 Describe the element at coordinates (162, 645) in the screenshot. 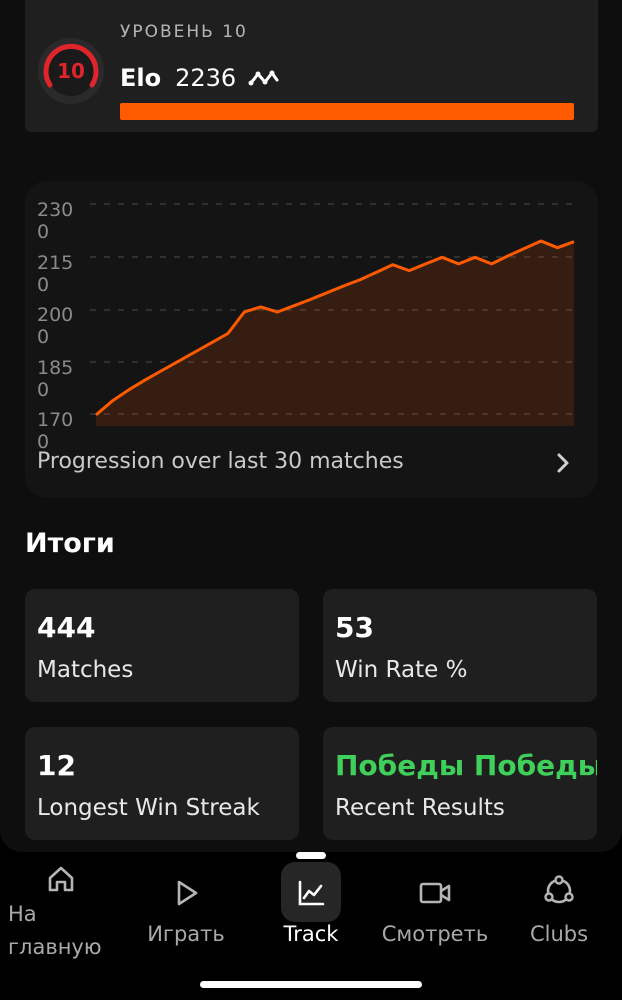

I see `stat-matches: 444 Matches` at that location.